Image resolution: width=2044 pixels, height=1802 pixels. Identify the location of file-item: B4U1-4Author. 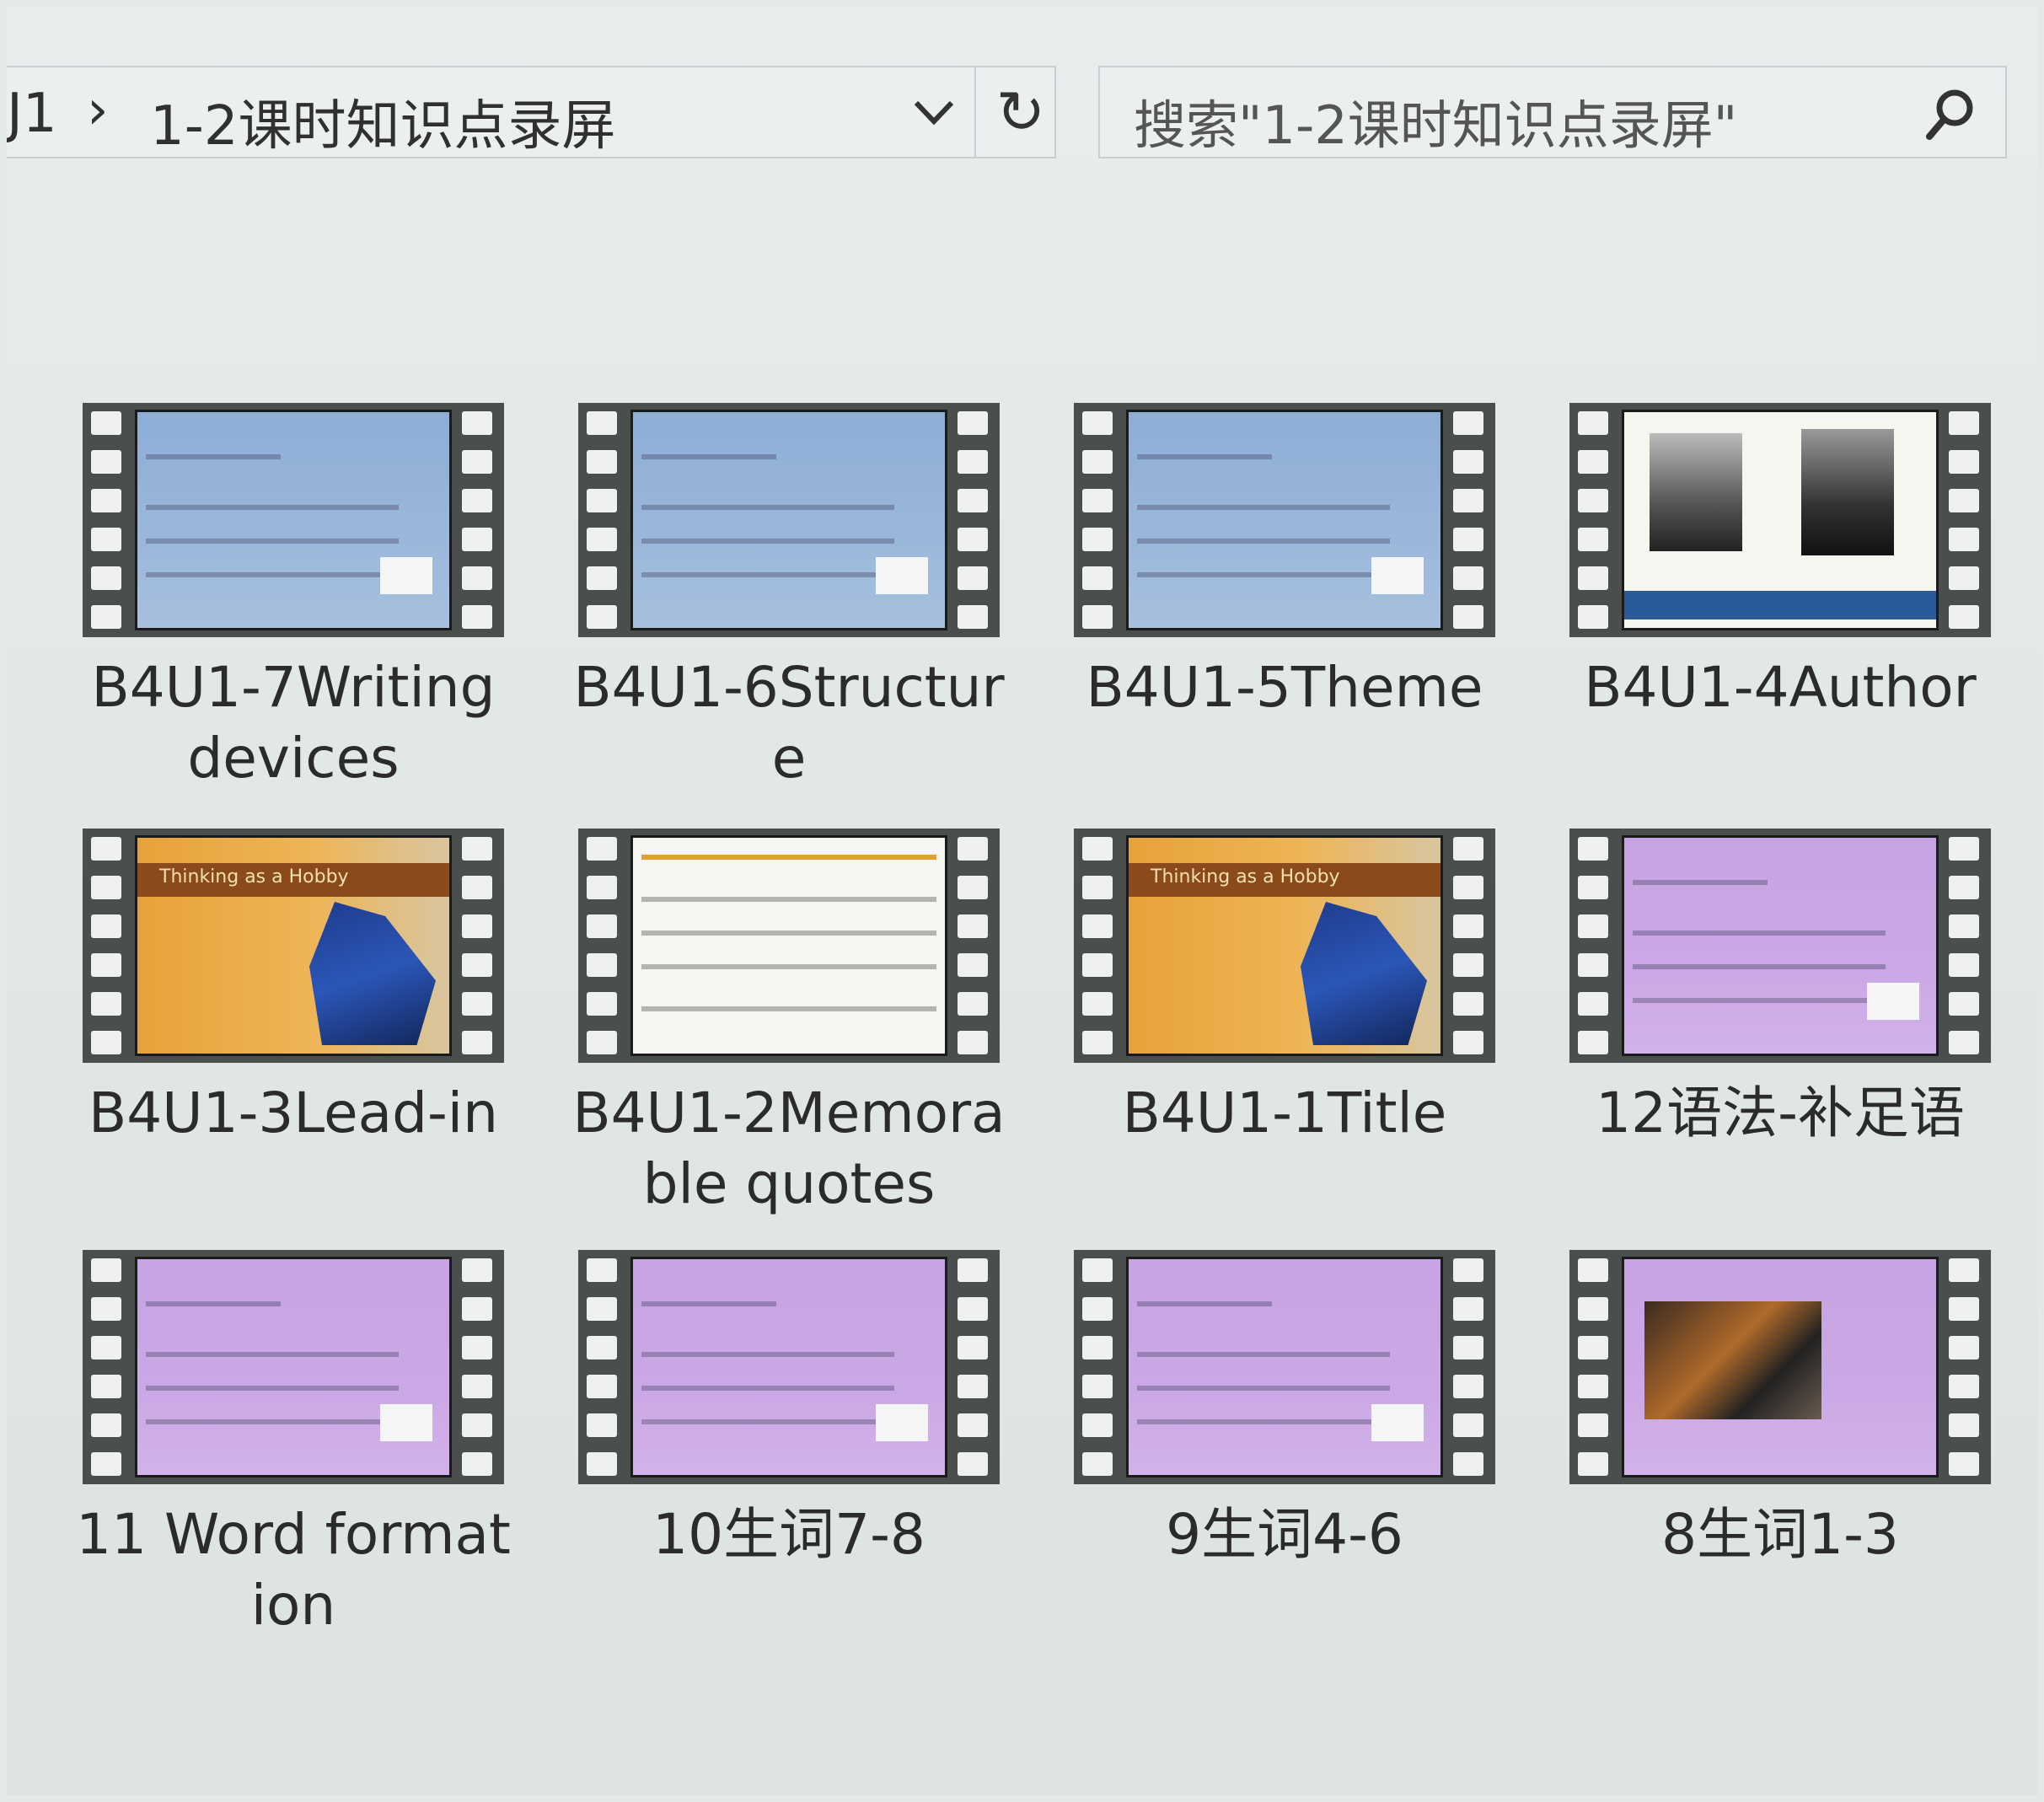
(1780, 563).